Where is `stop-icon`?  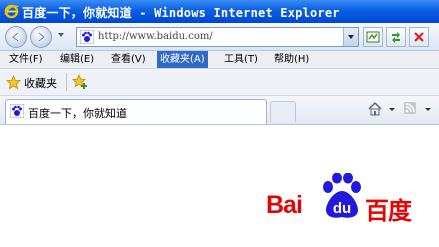 stop-icon is located at coordinates (419, 37).